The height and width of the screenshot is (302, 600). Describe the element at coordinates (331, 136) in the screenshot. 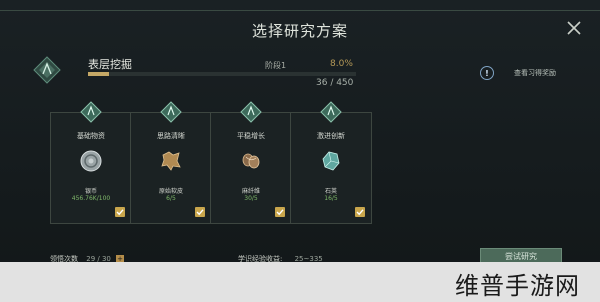

I see `option-label: 激进创新` at that location.